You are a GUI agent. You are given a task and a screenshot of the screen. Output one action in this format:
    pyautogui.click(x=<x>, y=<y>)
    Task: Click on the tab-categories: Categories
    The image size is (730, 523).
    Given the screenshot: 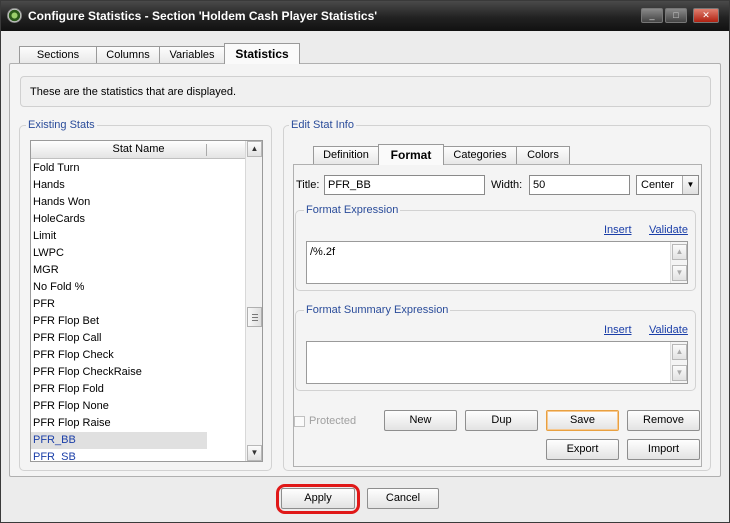 What is the action you would take?
    pyautogui.click(x=480, y=155)
    